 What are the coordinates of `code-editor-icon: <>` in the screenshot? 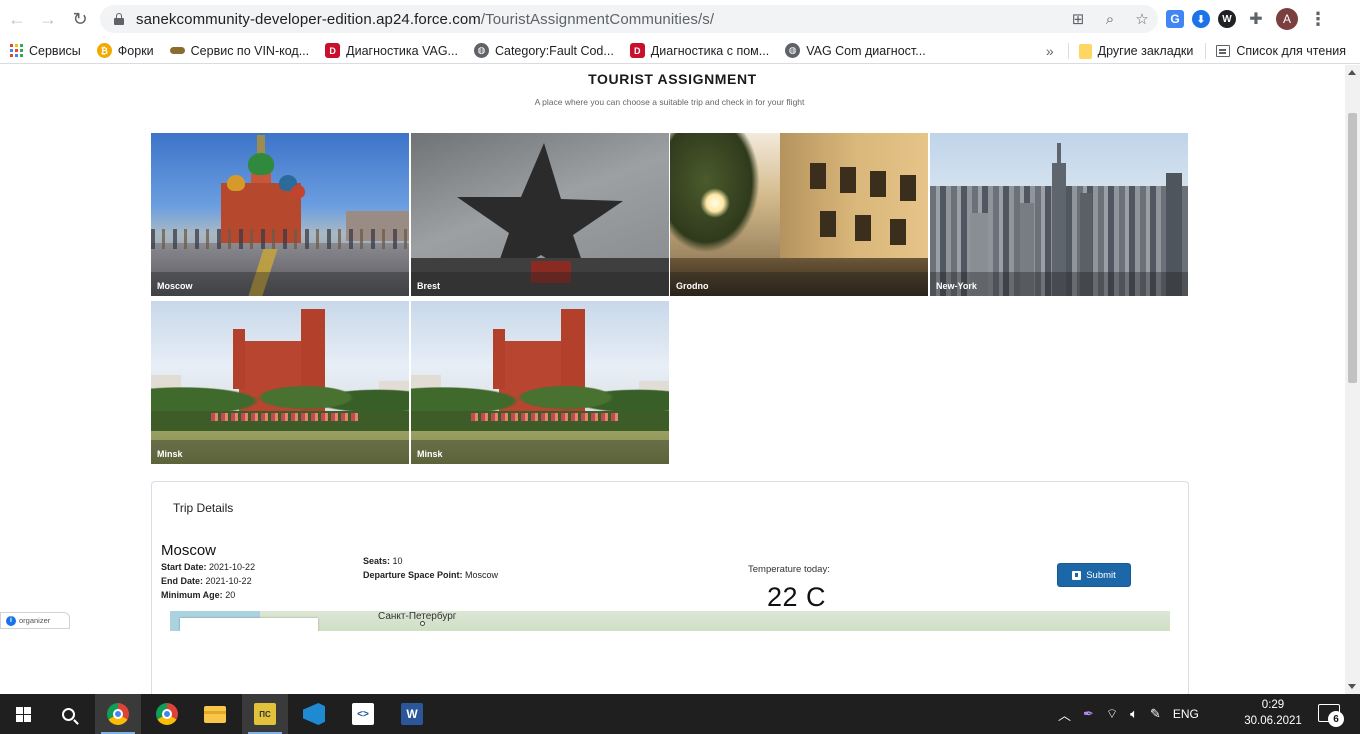 It's located at (363, 714).